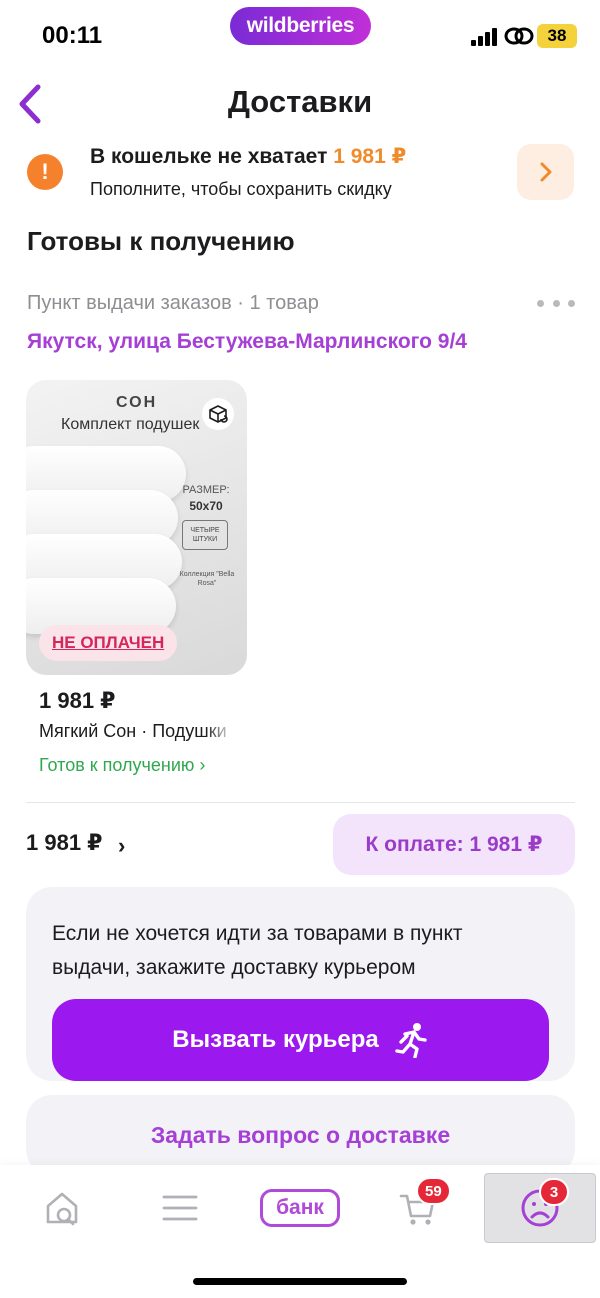 The height and width of the screenshot is (1298, 600). I want to click on tab-home, so click(62, 1208).